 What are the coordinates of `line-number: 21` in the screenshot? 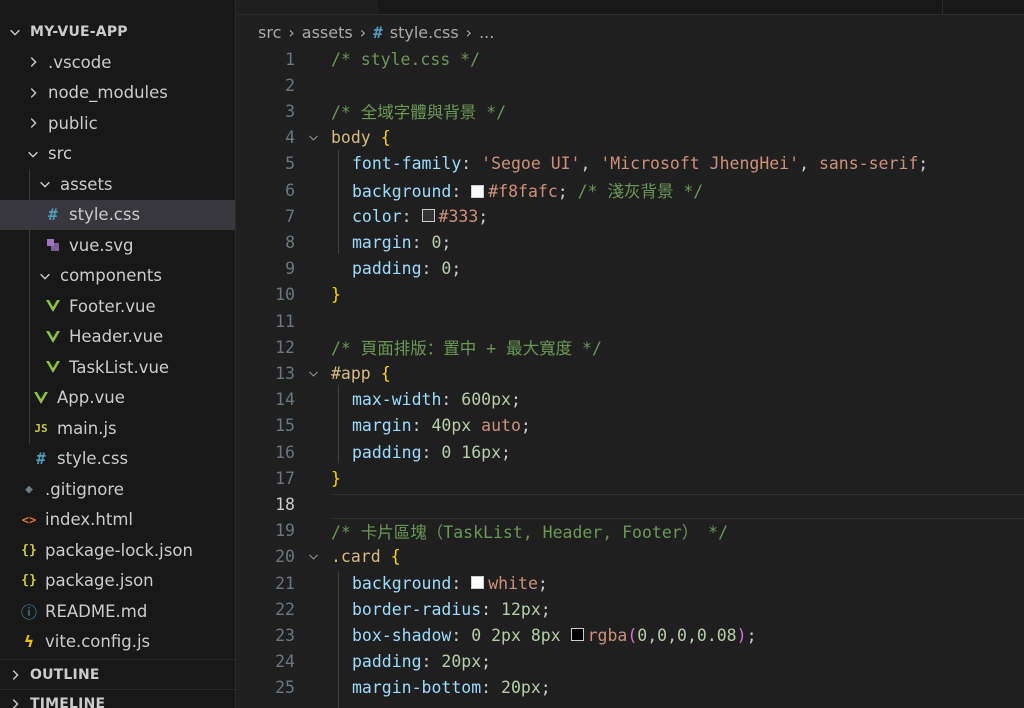 It's located at (265, 583).